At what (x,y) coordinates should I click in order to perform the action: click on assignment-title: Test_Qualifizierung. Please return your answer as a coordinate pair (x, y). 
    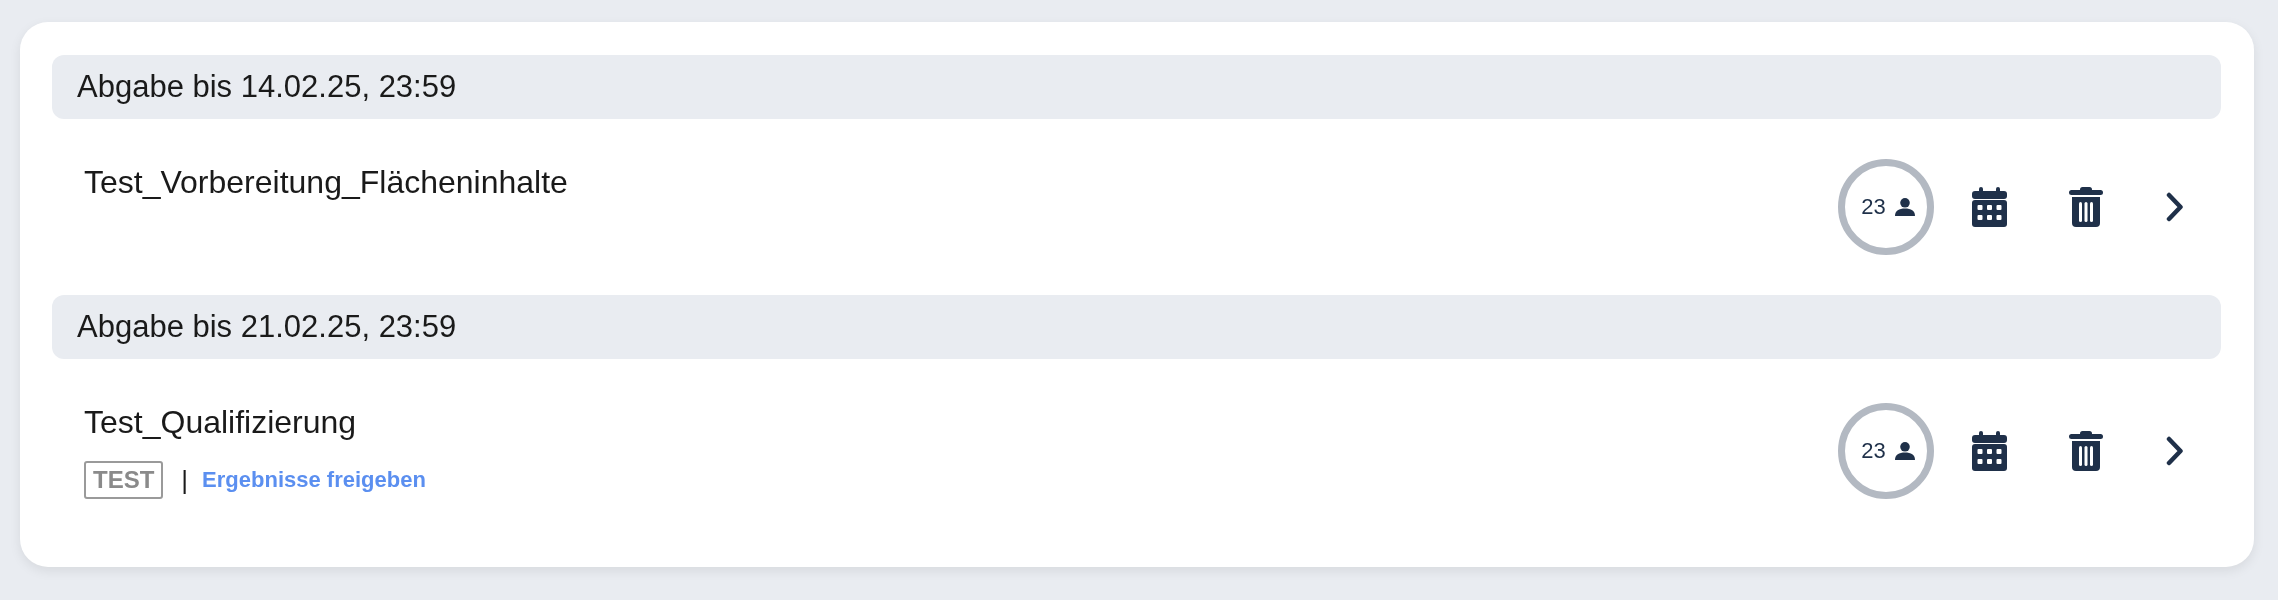
    Looking at the image, I should click on (221, 422).